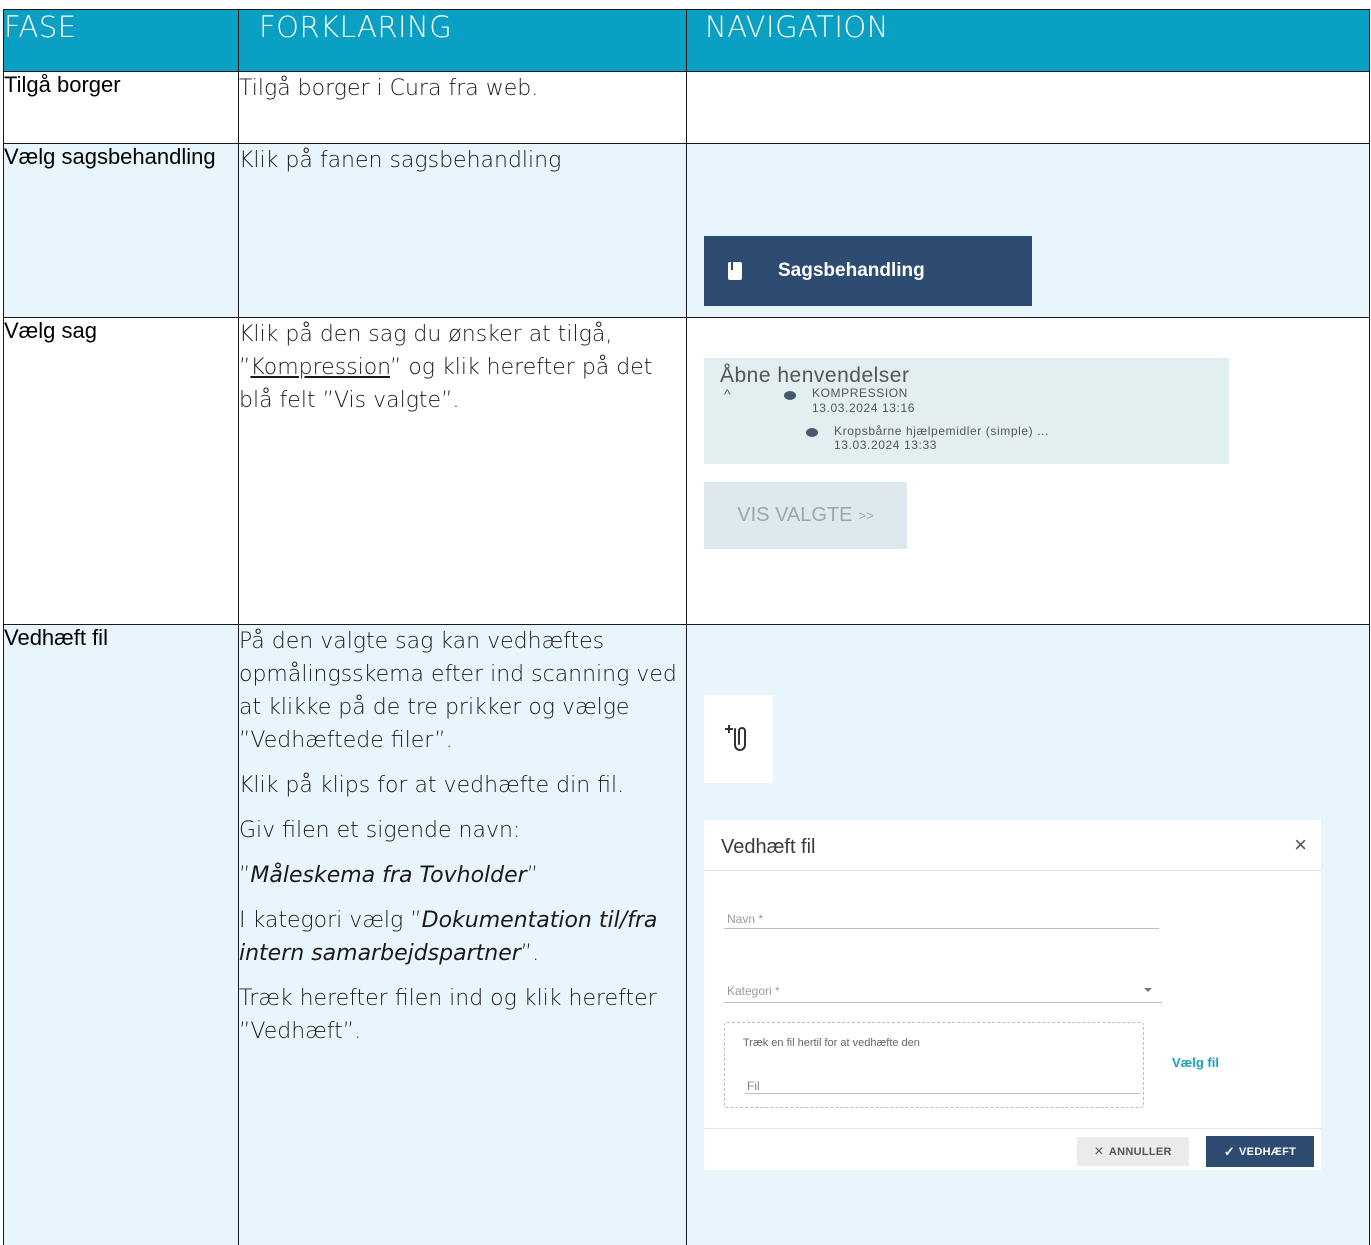  Describe the element at coordinates (831, 1043) in the screenshot. I see `drop-zone-text: Træk en fil hertil for at vedhæfte den` at that location.